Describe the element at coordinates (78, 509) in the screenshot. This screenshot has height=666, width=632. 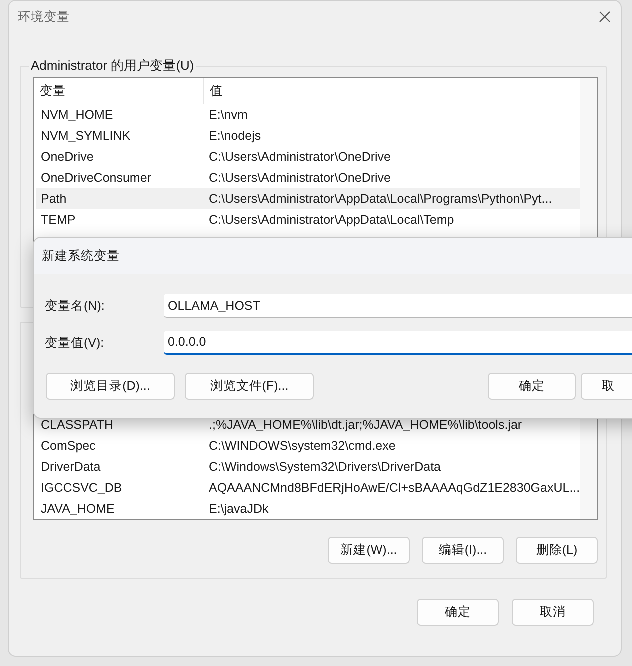
I see `variable-name: JAVA_HOME` at that location.